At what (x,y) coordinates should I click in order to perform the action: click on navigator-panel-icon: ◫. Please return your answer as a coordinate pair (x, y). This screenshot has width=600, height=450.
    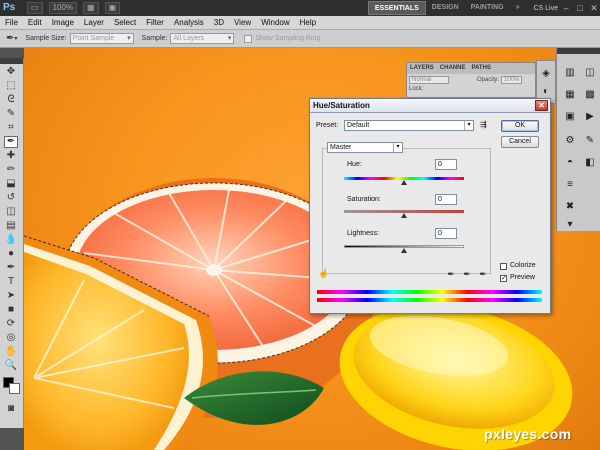
    Looking at the image, I should click on (590, 72).